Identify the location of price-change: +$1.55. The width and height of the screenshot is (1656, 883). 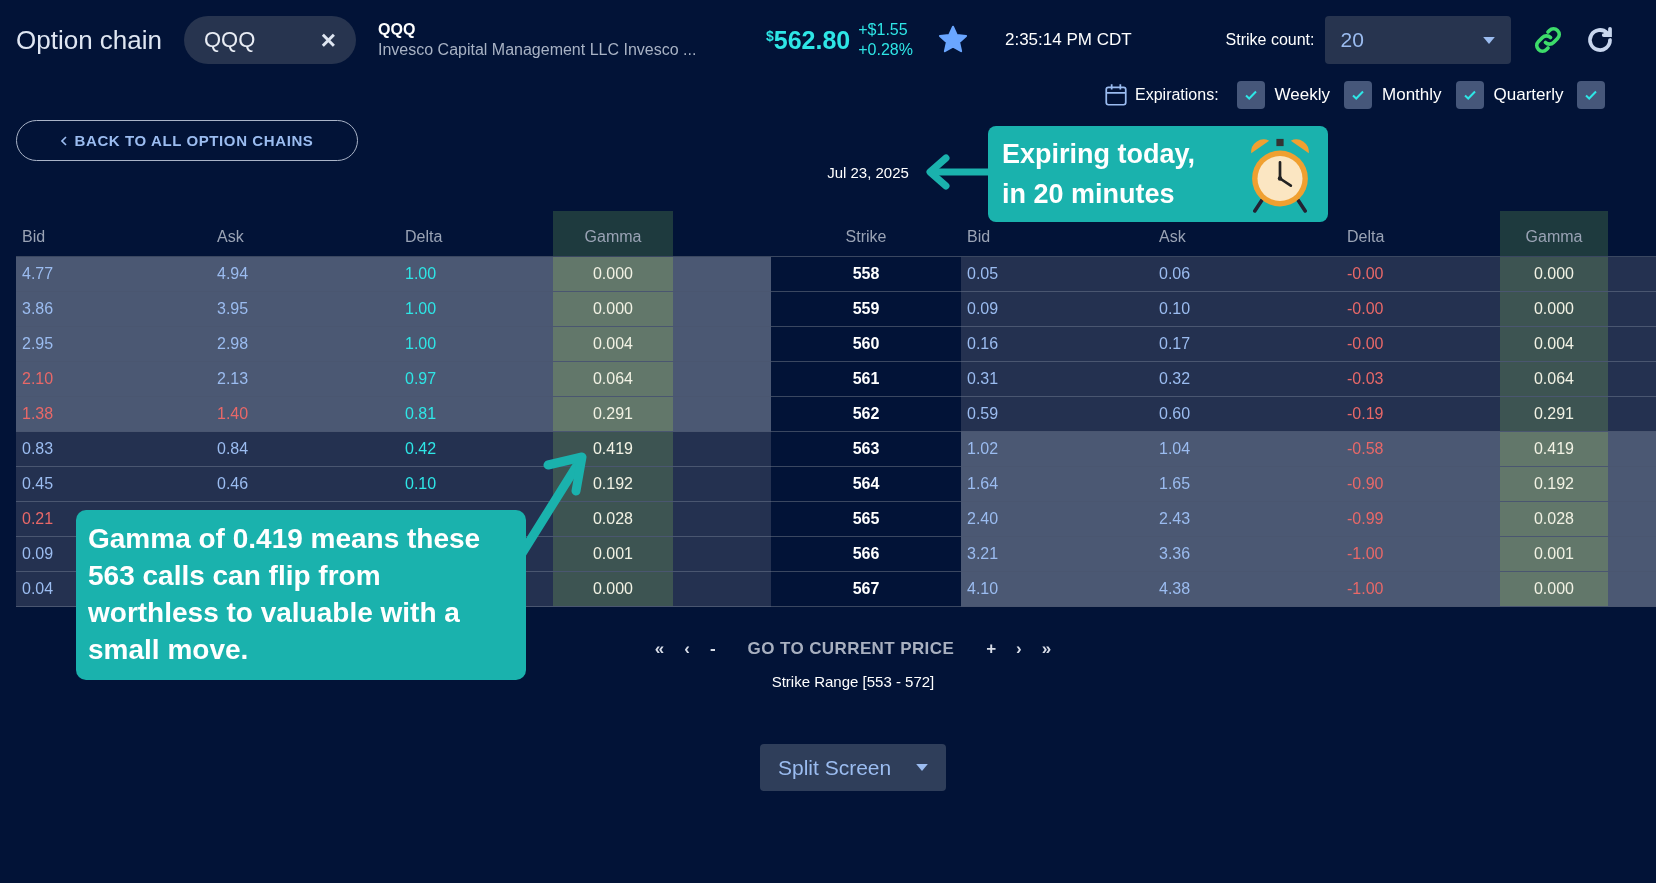
(883, 30).